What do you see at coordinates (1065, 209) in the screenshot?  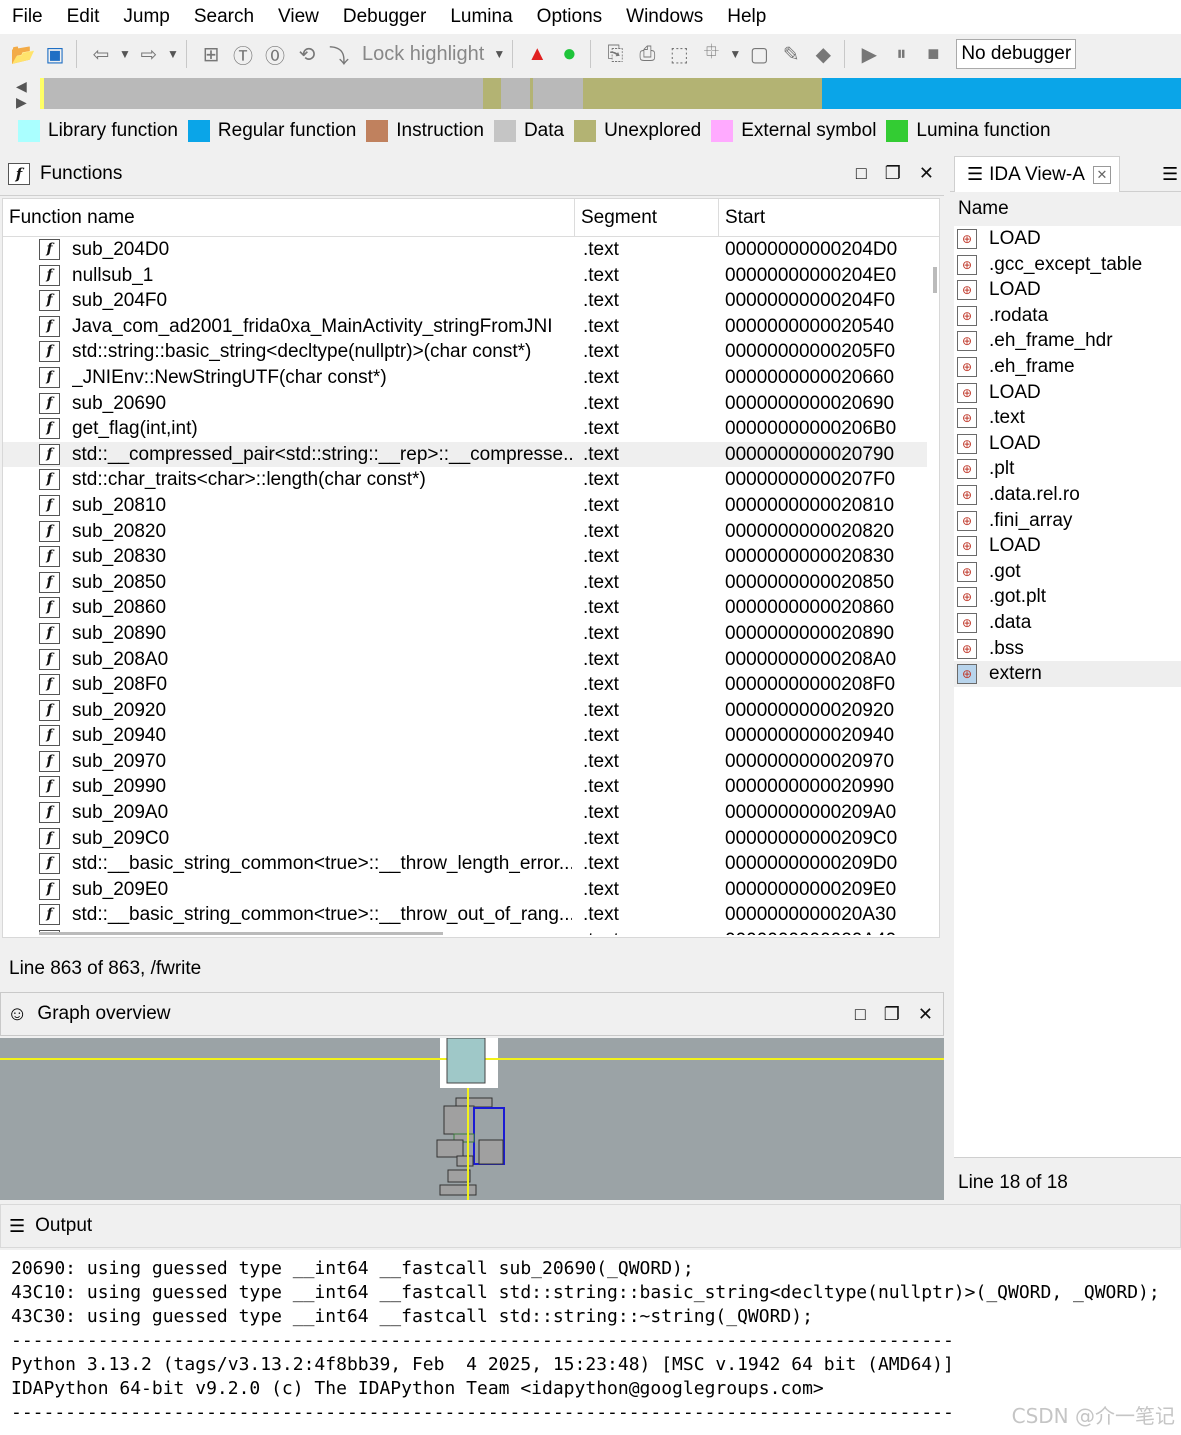 I see `segments-header: Name` at bounding box center [1065, 209].